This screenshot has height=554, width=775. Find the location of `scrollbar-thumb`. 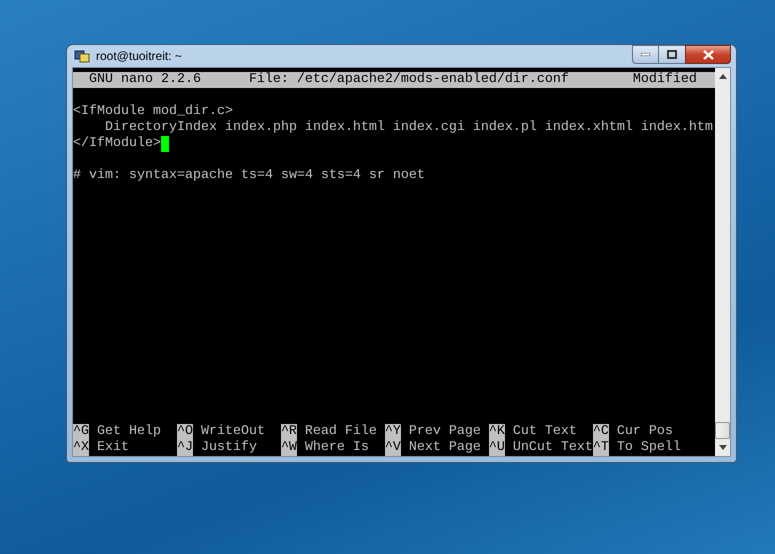

scrollbar-thumb is located at coordinates (722, 430).